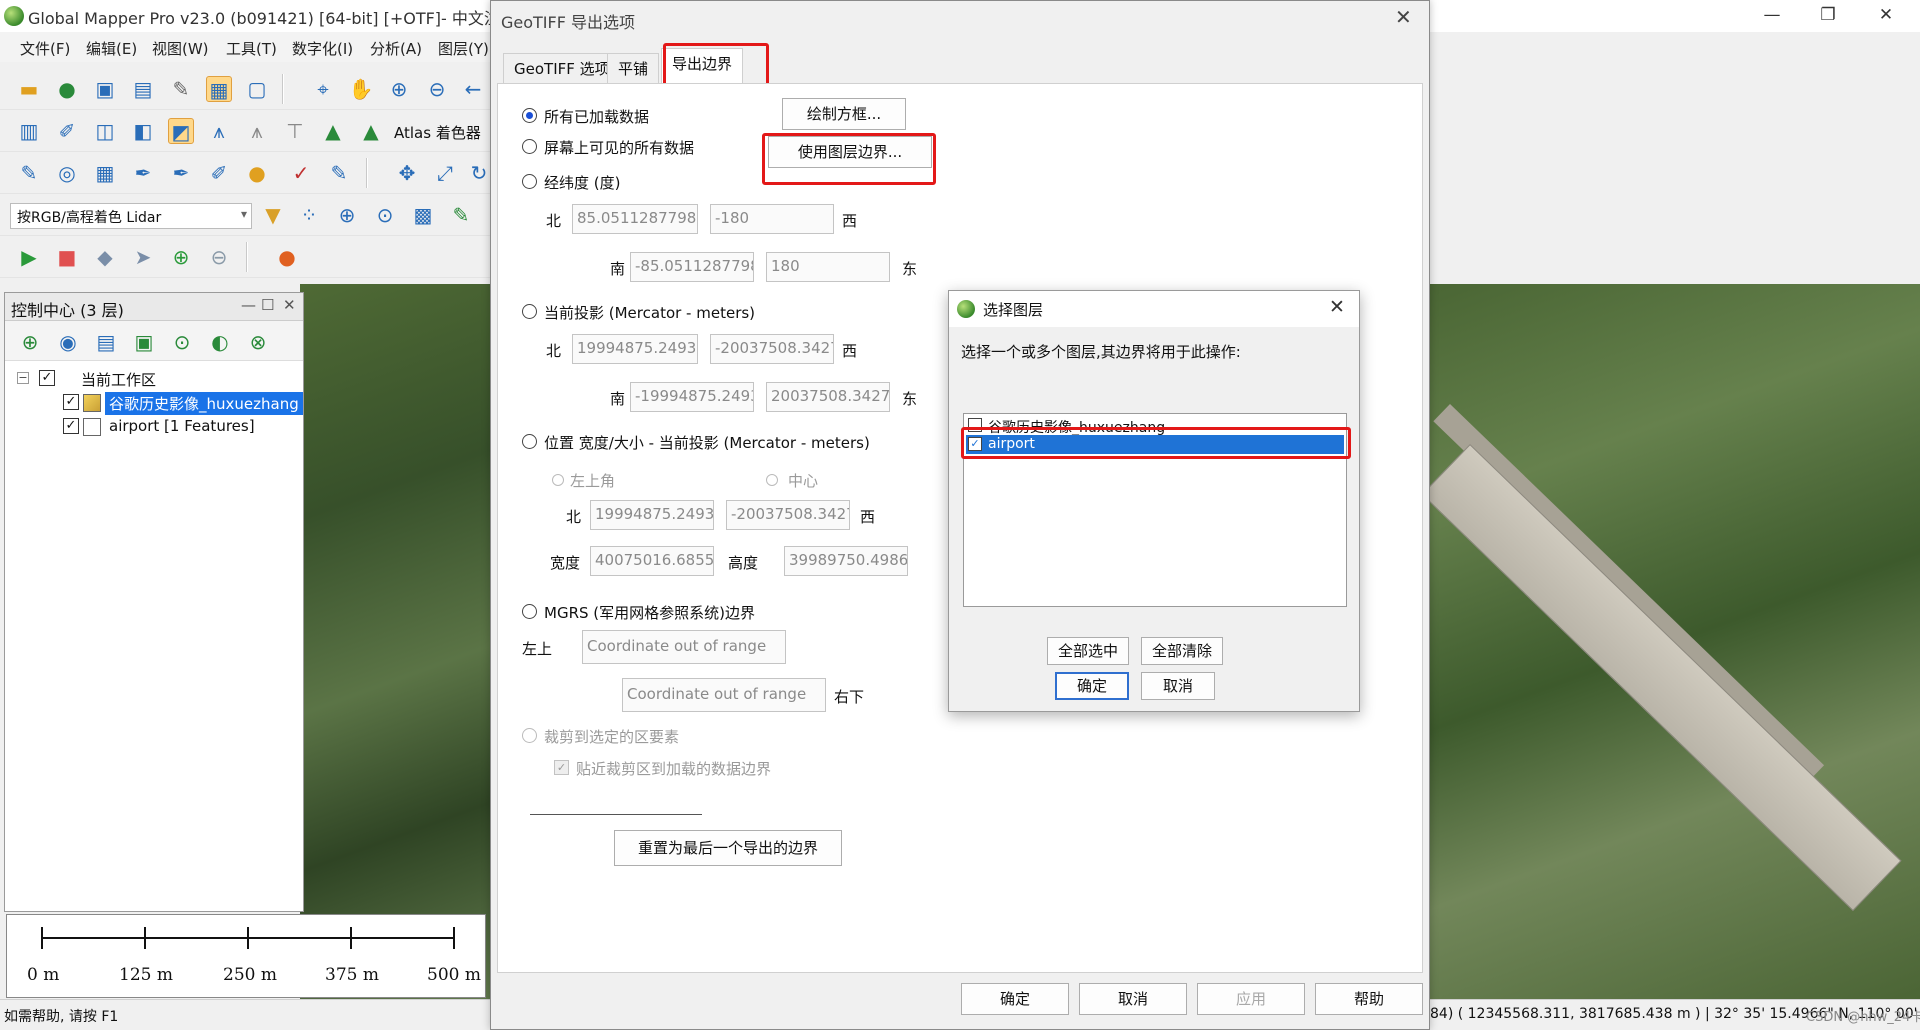 The height and width of the screenshot is (1030, 1920). I want to click on back-arrow-icon: ←, so click(473, 89).